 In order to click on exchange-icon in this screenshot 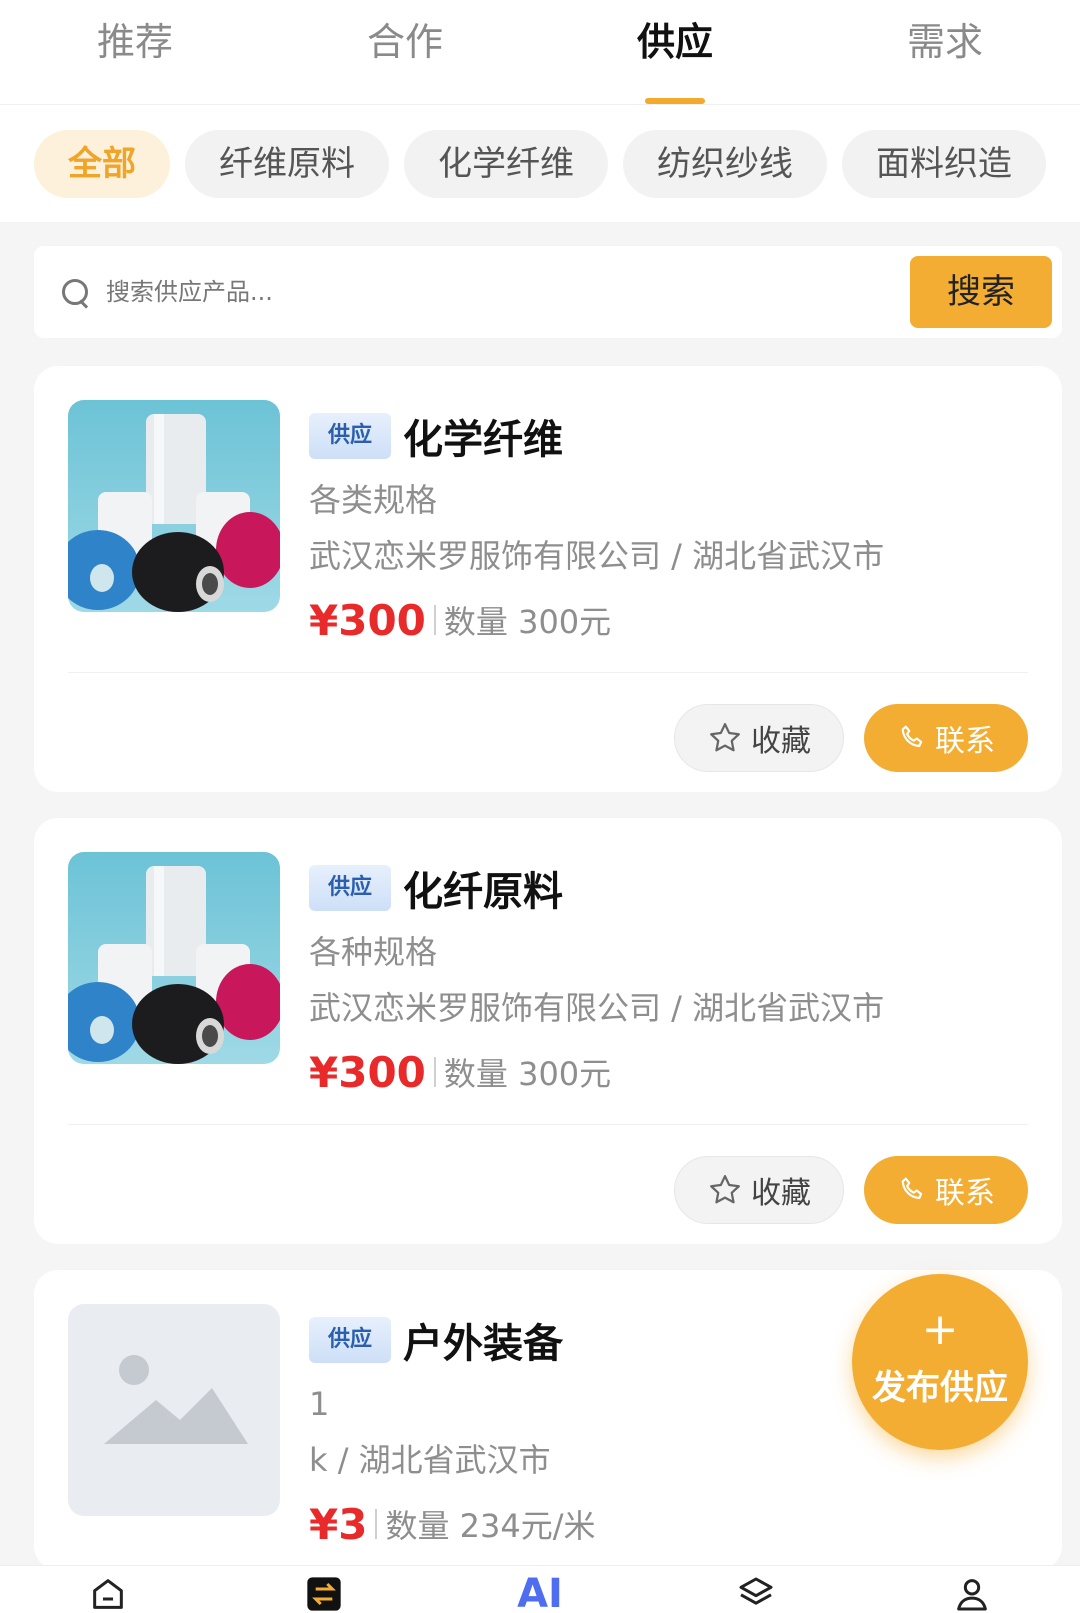, I will do `click(324, 1594)`.